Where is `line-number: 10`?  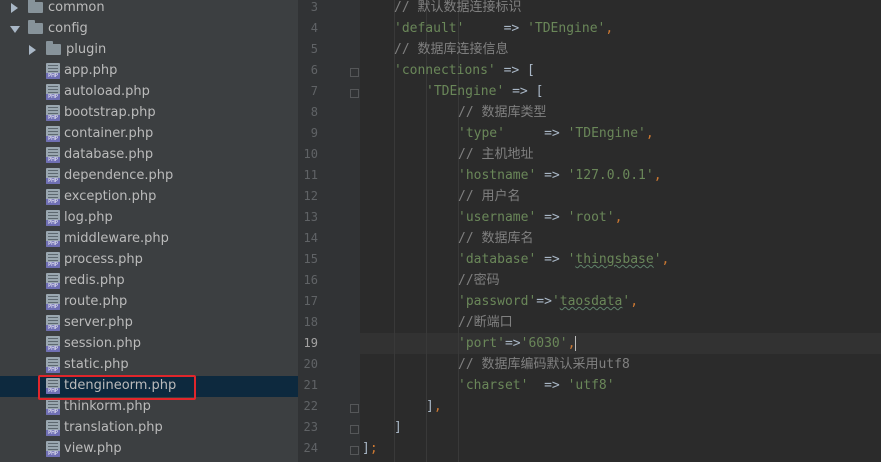
line-number: 10 is located at coordinates (310, 154).